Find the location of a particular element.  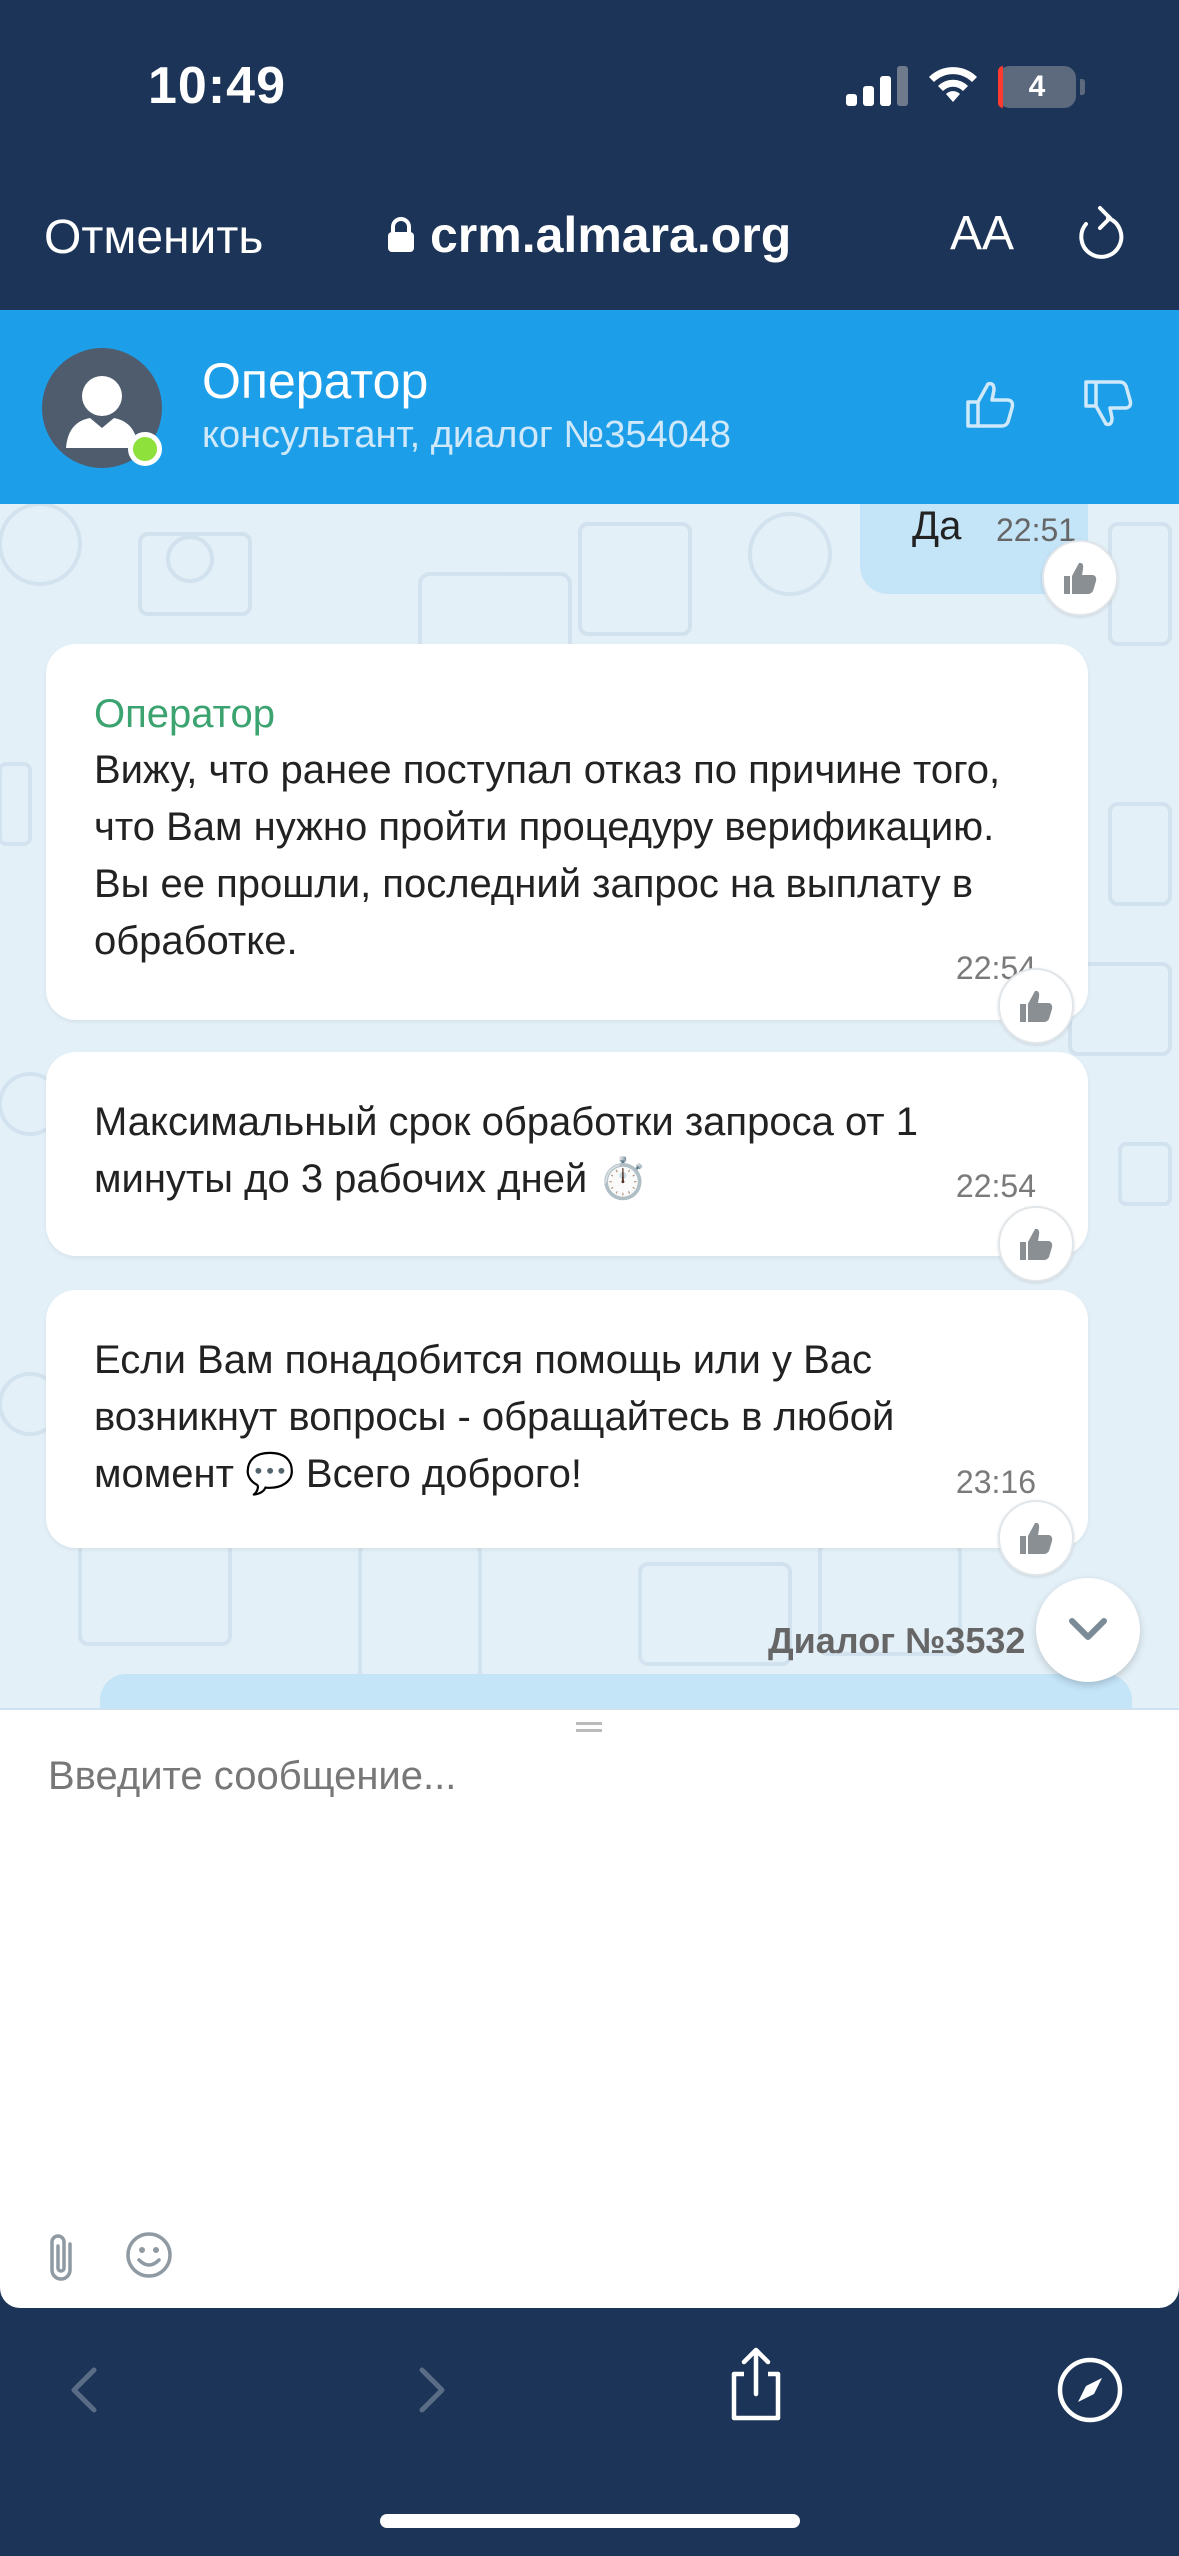

paperclip-icon is located at coordinates (63, 2258).